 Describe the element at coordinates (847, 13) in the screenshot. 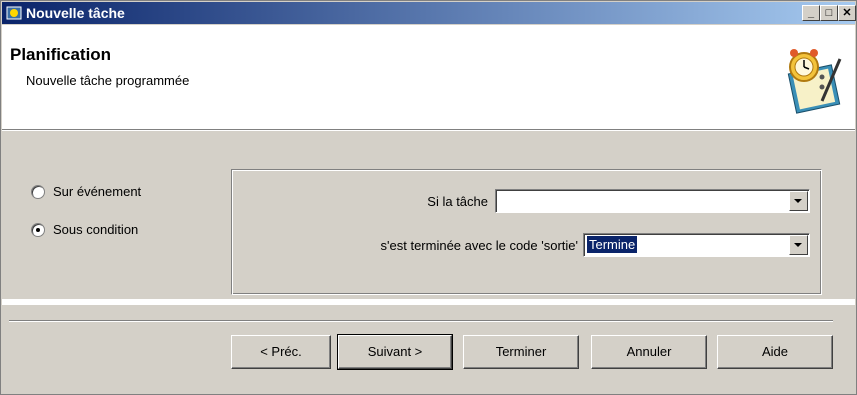

I see `close-button: ✕` at that location.